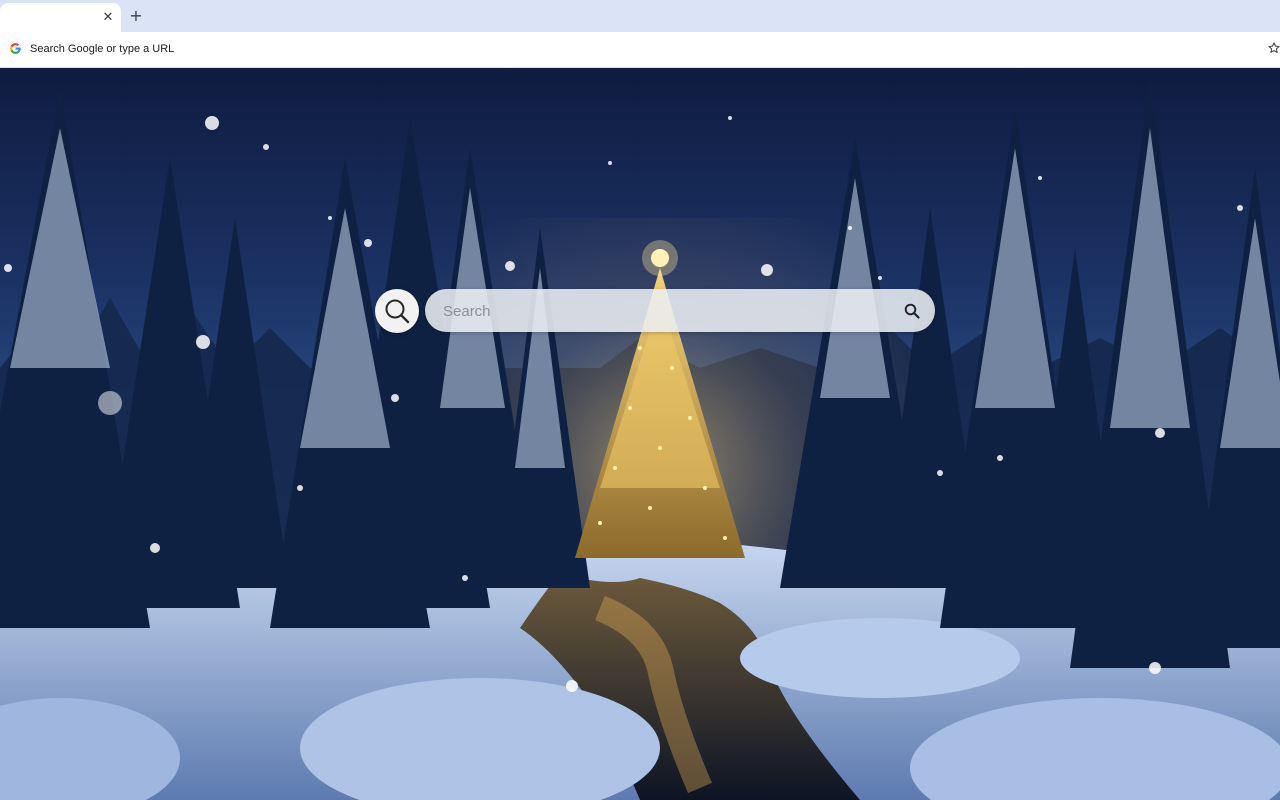 The image size is (1280, 800). I want to click on toolbar, so click(640, 50).